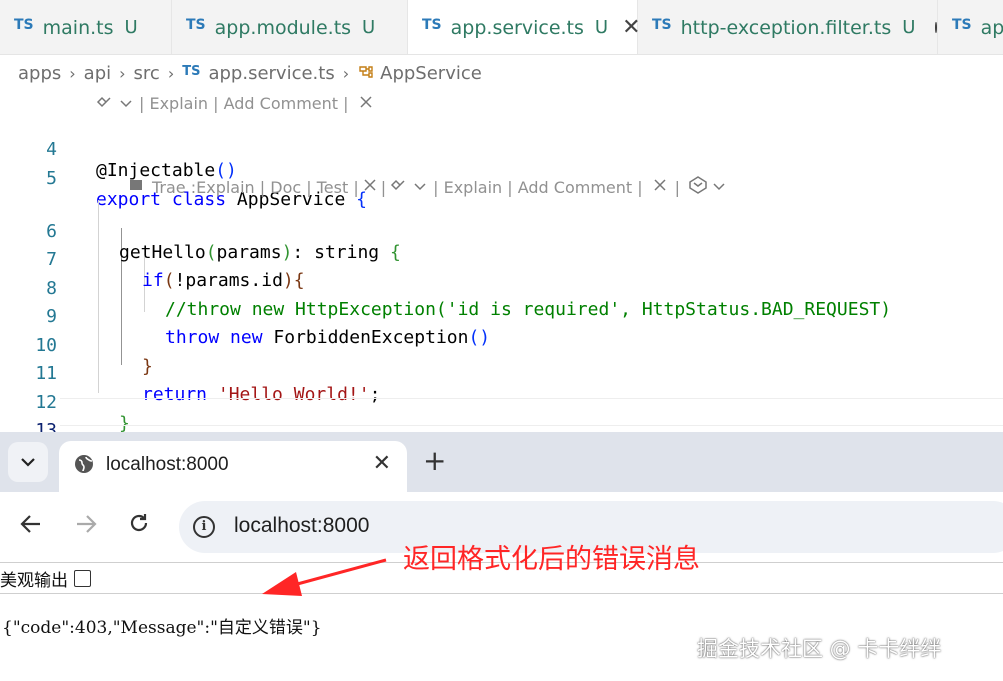 This screenshot has height=681, width=1003. Describe the element at coordinates (139, 523) in the screenshot. I see `reload-icon` at that location.